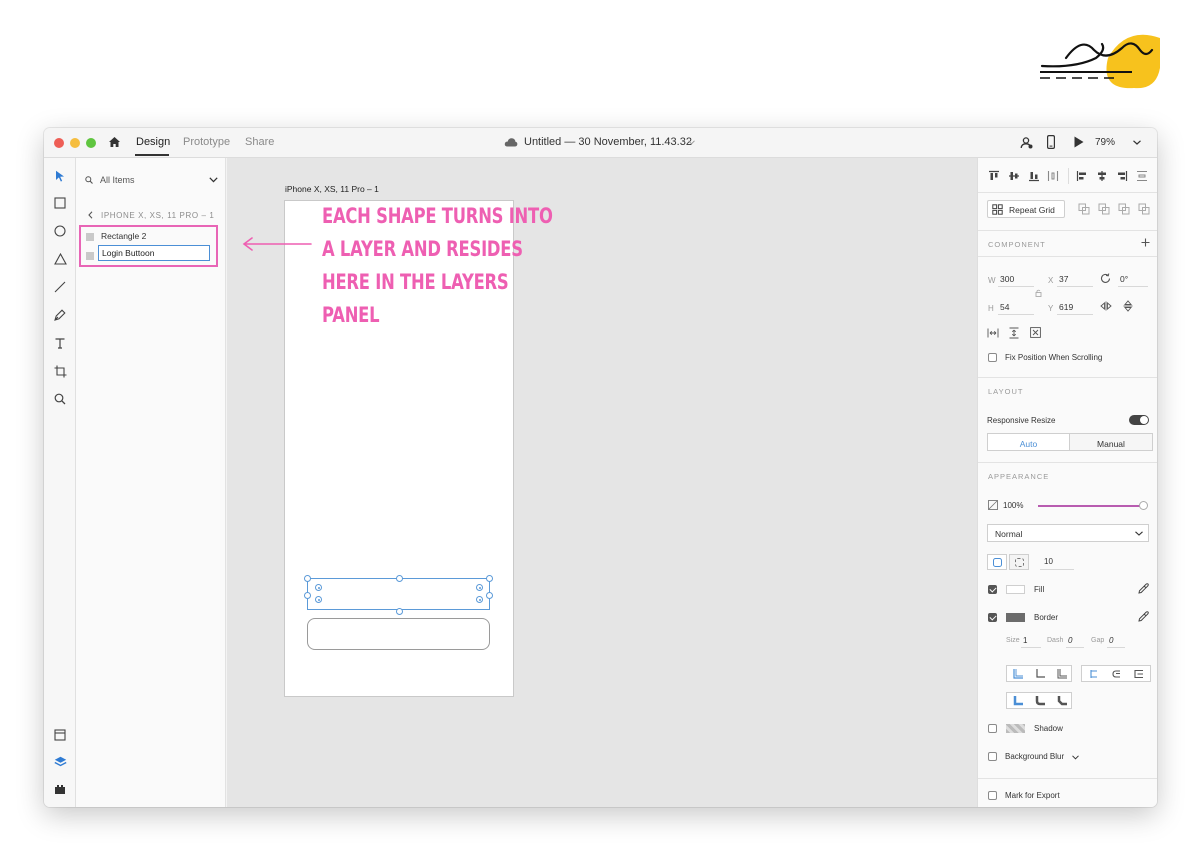 The height and width of the screenshot is (864, 1200). I want to click on select-tool, so click(60, 176).